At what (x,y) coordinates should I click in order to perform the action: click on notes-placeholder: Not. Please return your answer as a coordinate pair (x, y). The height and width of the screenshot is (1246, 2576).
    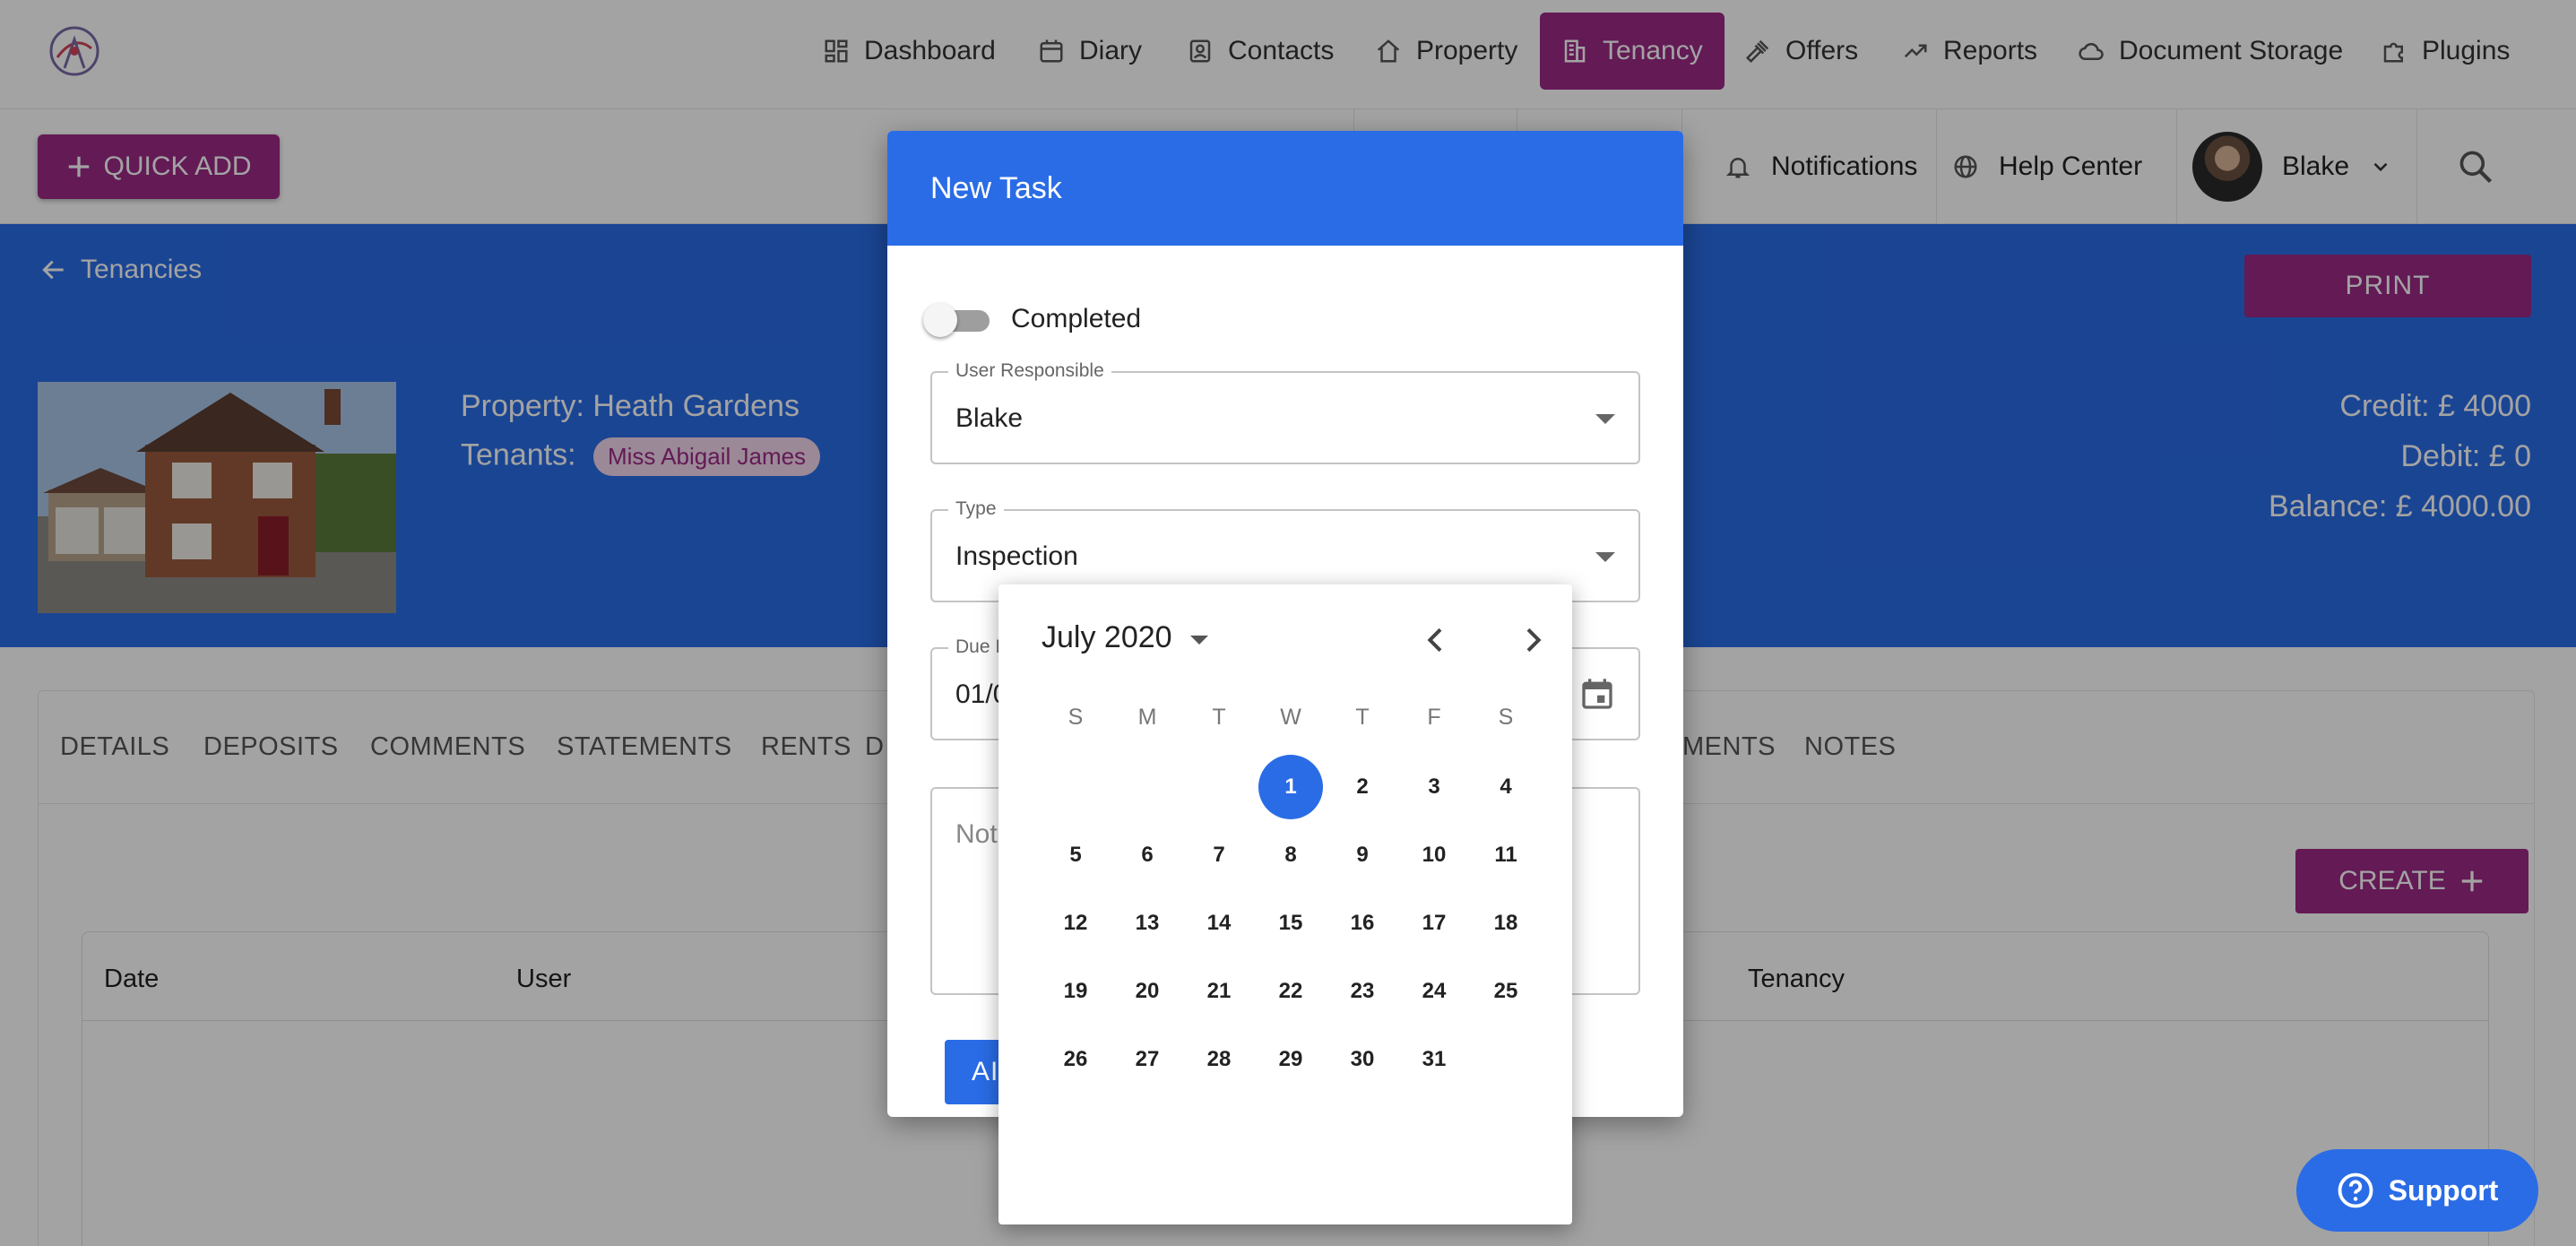
    Looking at the image, I should click on (976, 834).